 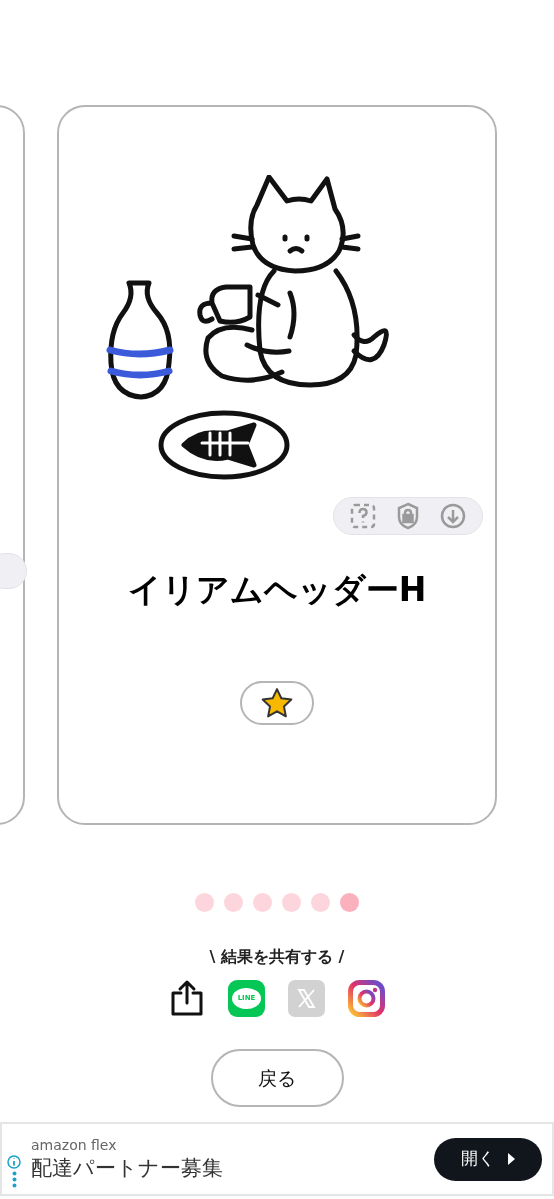 What do you see at coordinates (511, 1159) in the screenshot?
I see `play-arrow-icon` at bounding box center [511, 1159].